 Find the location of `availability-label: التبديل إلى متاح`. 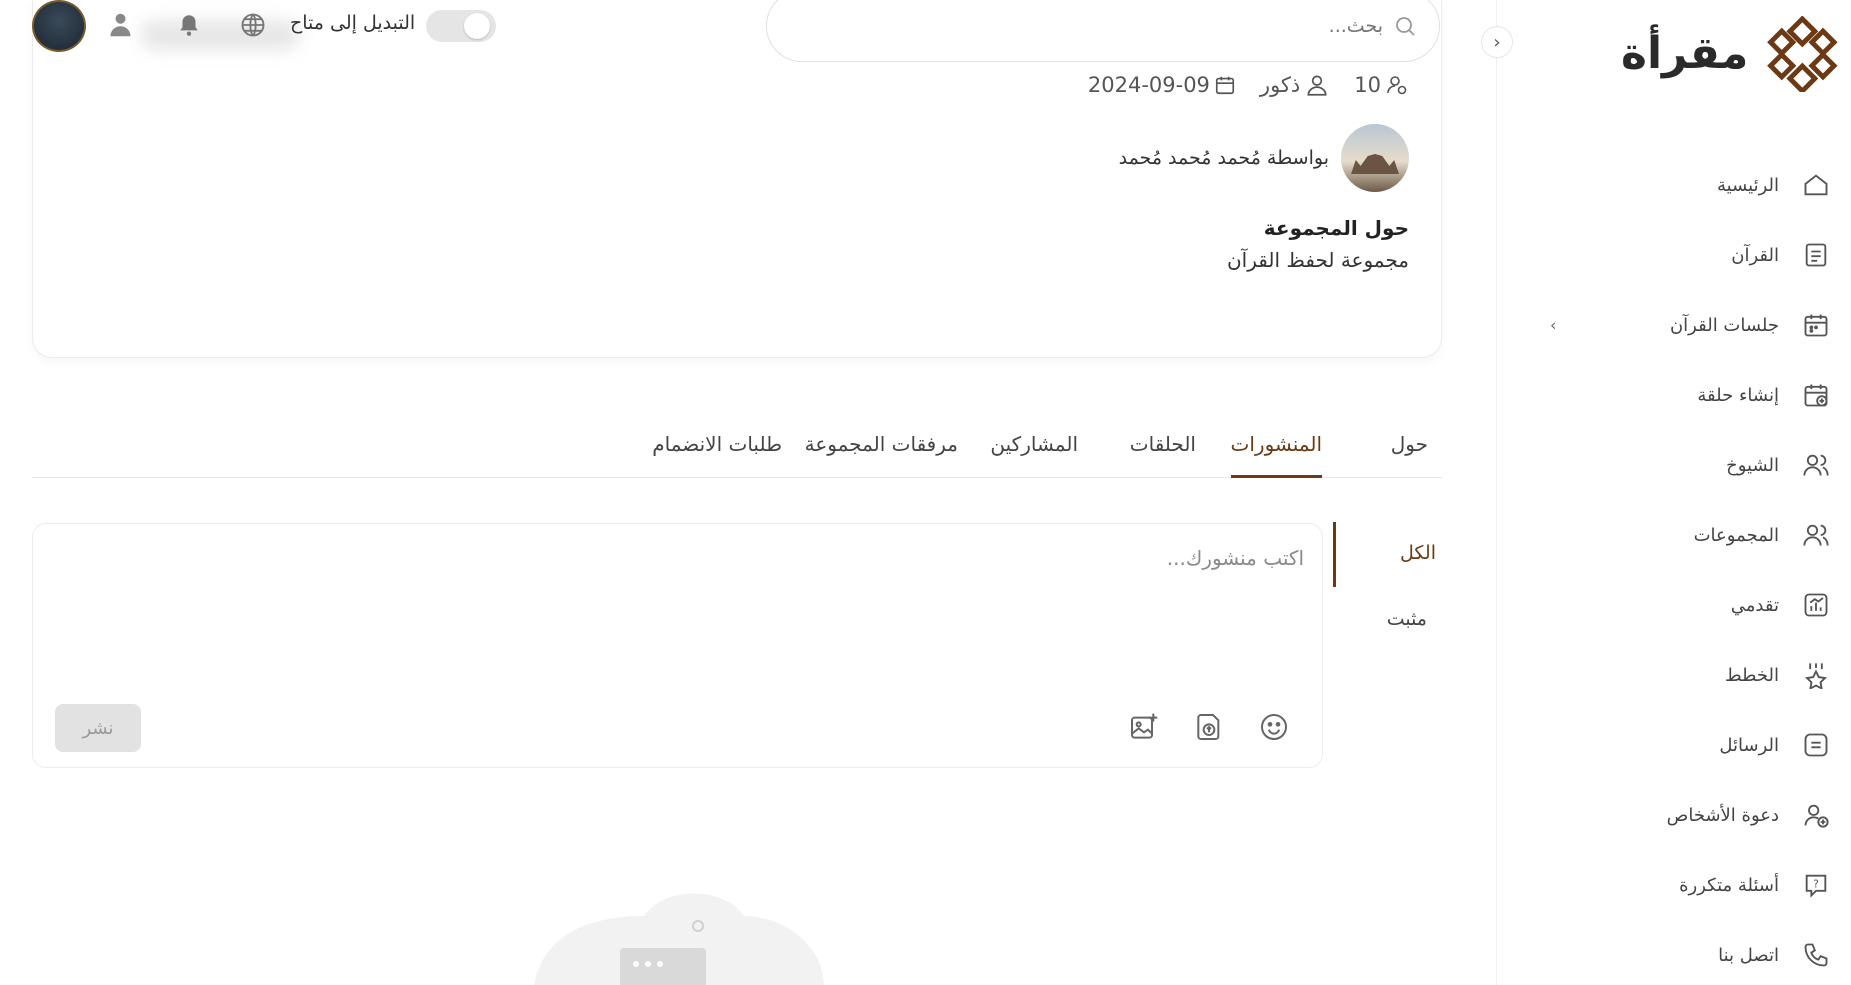

availability-label: التبديل إلى متاح is located at coordinates (353, 23).